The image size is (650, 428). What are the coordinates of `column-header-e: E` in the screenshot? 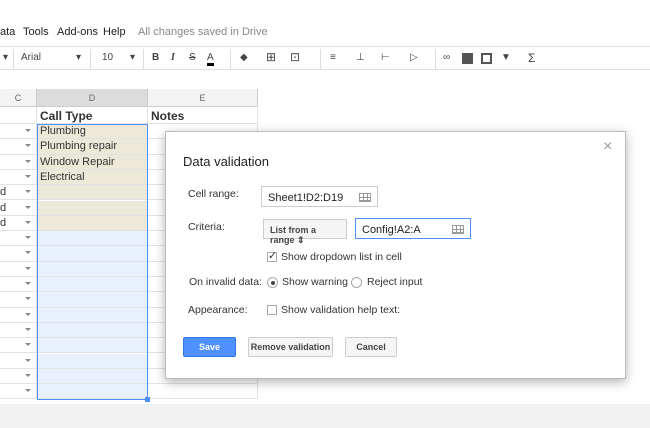 It's located at (203, 98).